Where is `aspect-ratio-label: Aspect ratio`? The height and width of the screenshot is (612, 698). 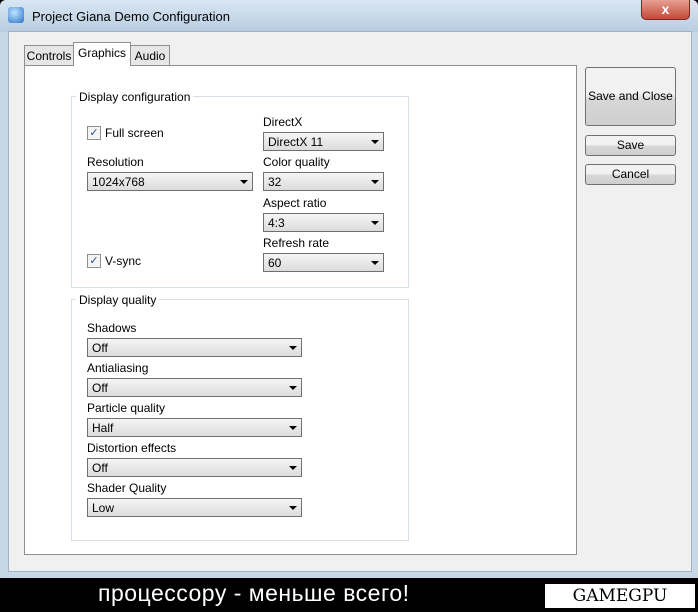 aspect-ratio-label: Aspect ratio is located at coordinates (295, 203).